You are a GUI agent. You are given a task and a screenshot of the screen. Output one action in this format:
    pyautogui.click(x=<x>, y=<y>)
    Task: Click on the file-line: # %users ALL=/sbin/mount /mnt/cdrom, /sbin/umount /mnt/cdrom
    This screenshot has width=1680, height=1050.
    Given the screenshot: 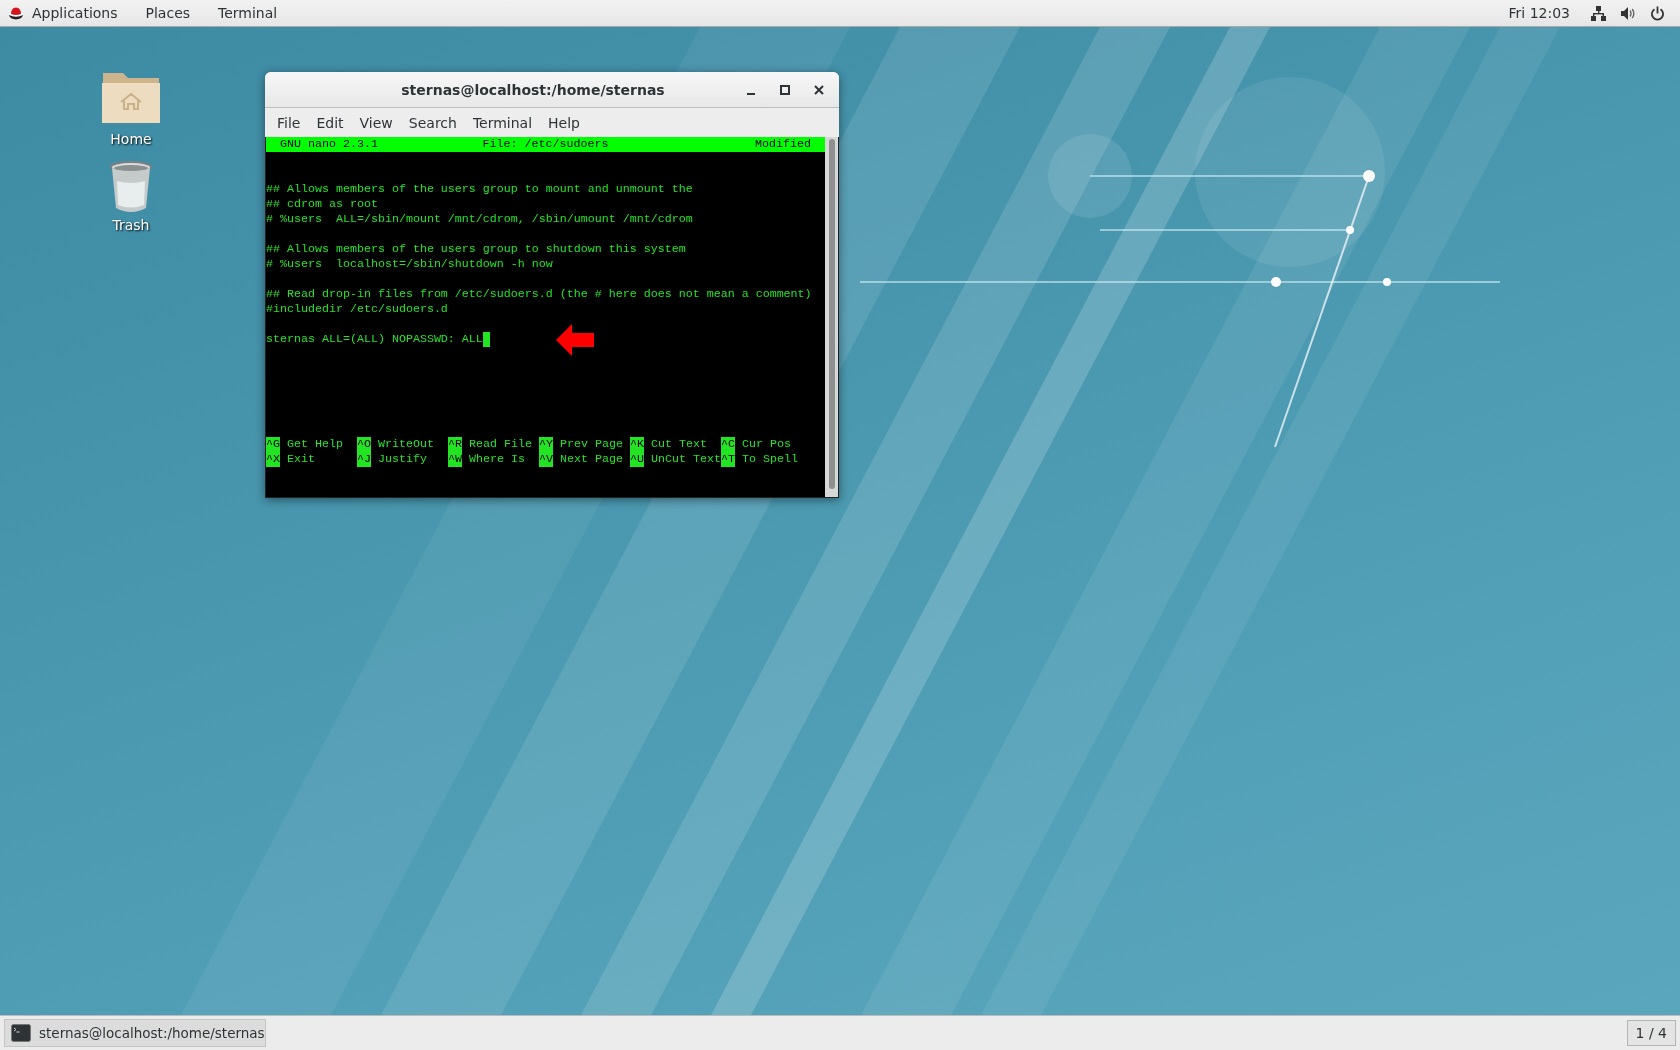 What is the action you would take?
    pyautogui.click(x=479, y=219)
    